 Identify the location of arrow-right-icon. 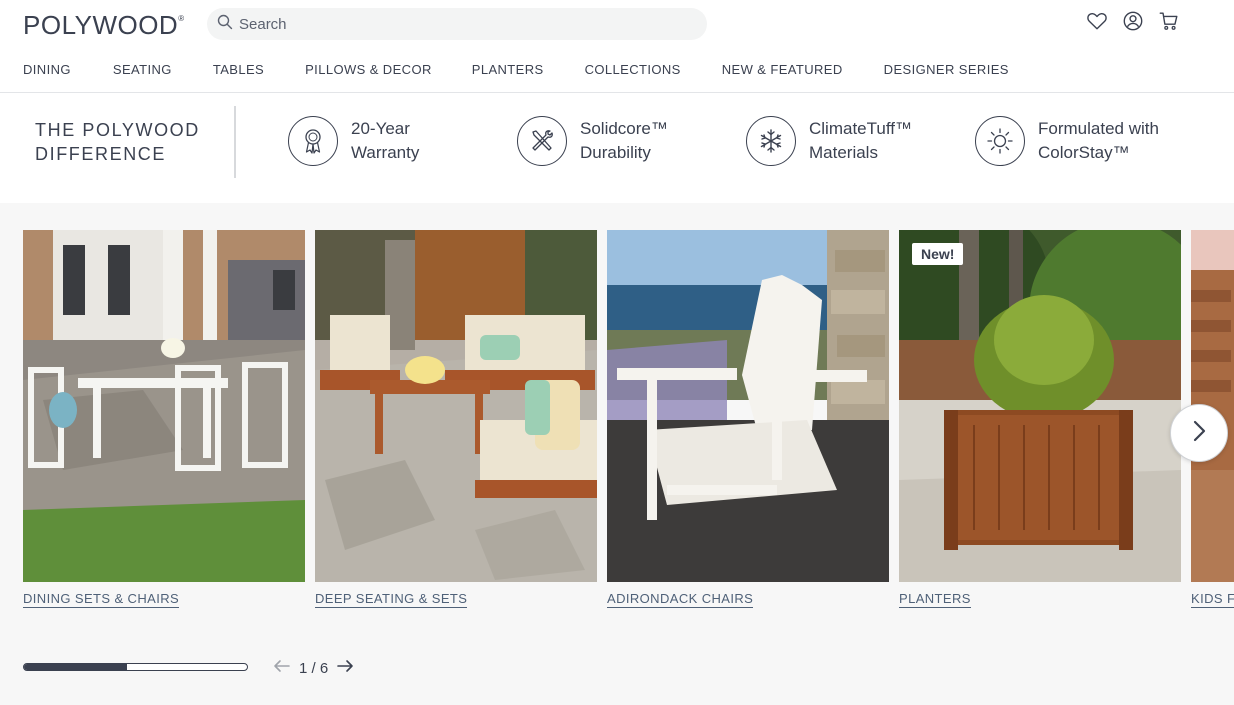
(345, 666).